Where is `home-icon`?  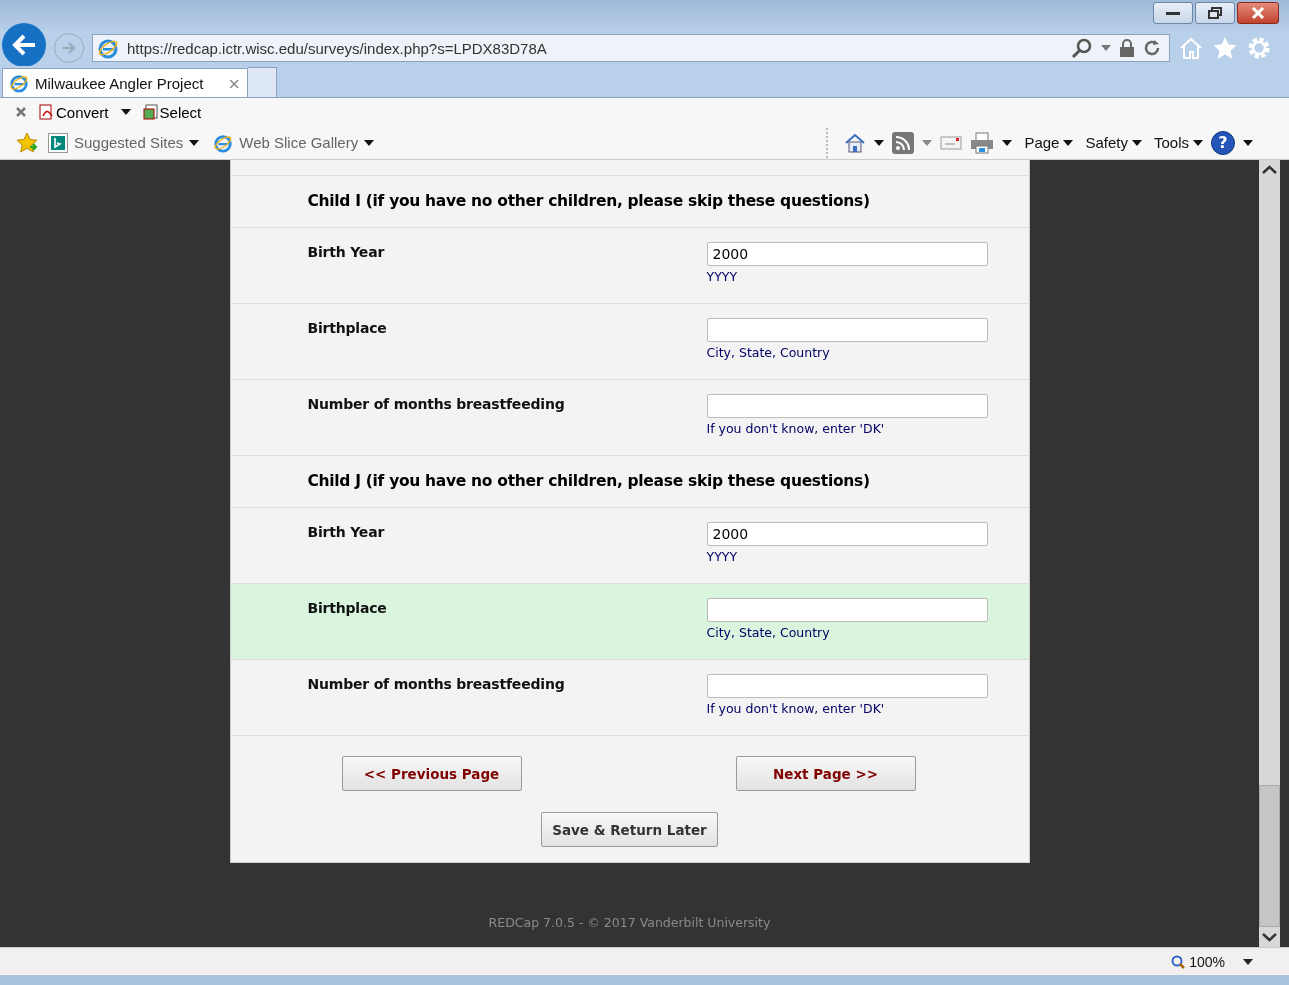
home-icon is located at coordinates (855, 142).